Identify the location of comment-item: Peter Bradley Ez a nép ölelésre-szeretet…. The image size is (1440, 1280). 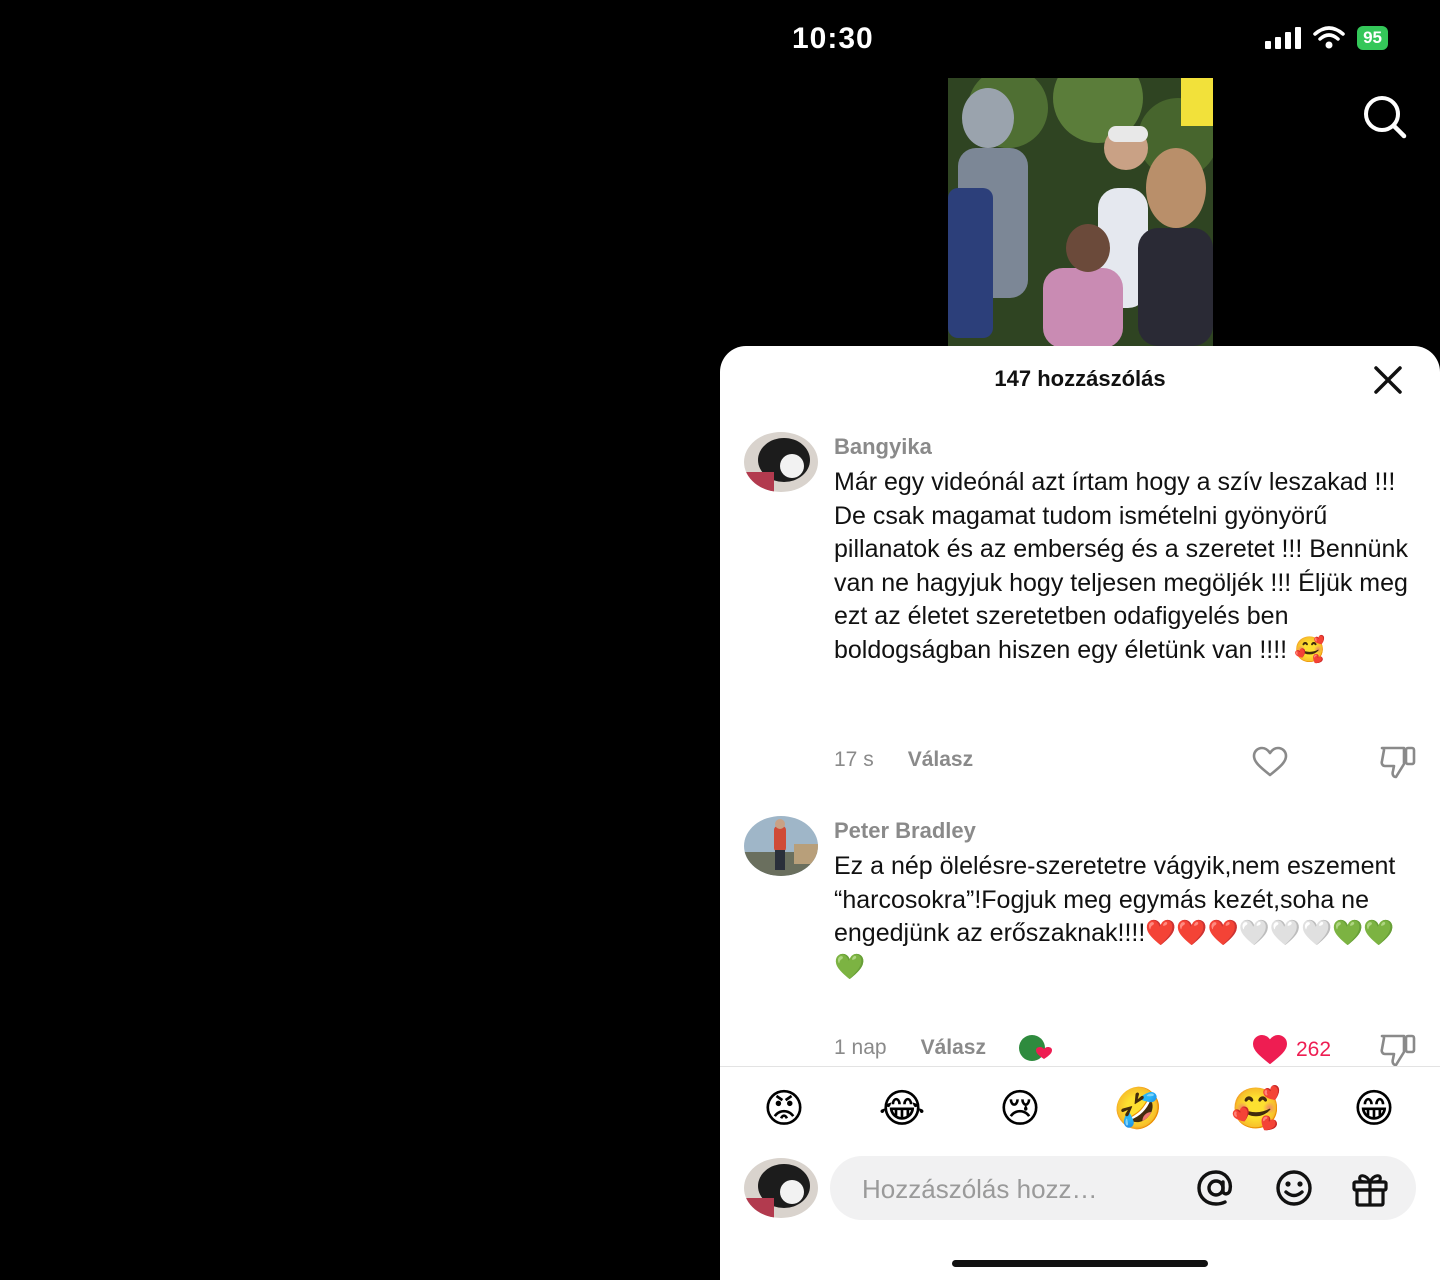
(1080, 942).